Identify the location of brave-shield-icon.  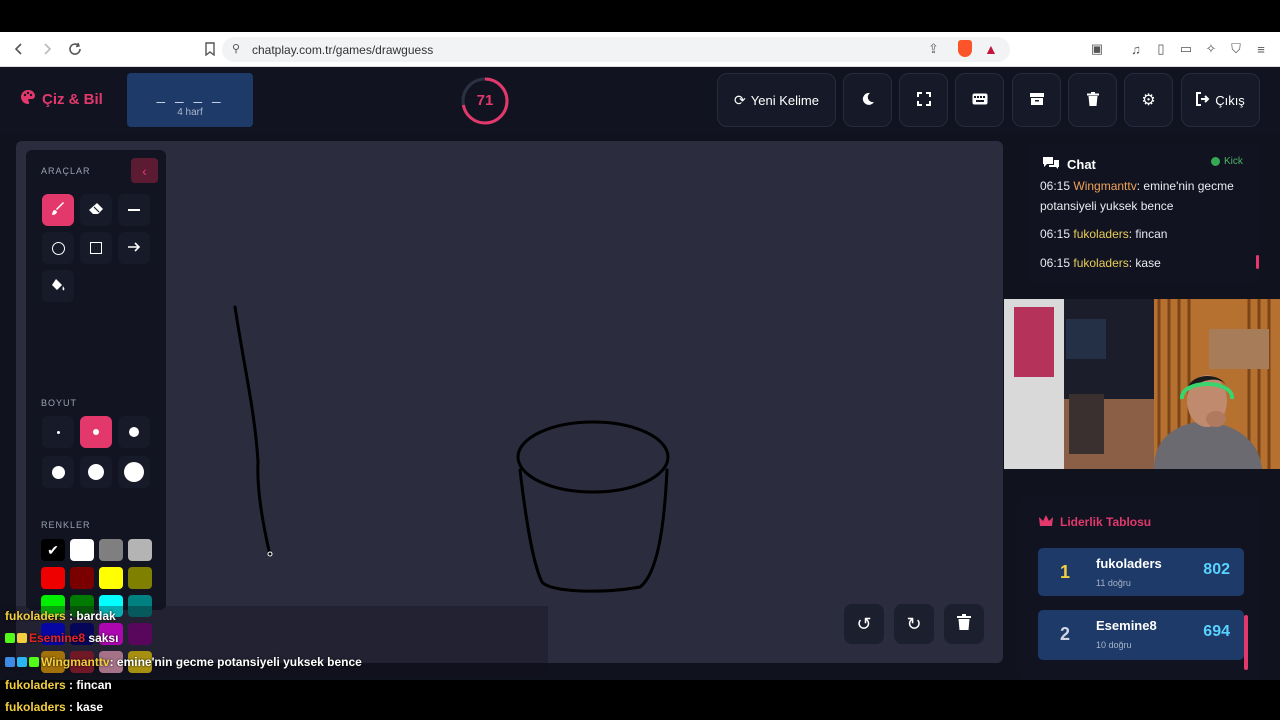
(965, 48).